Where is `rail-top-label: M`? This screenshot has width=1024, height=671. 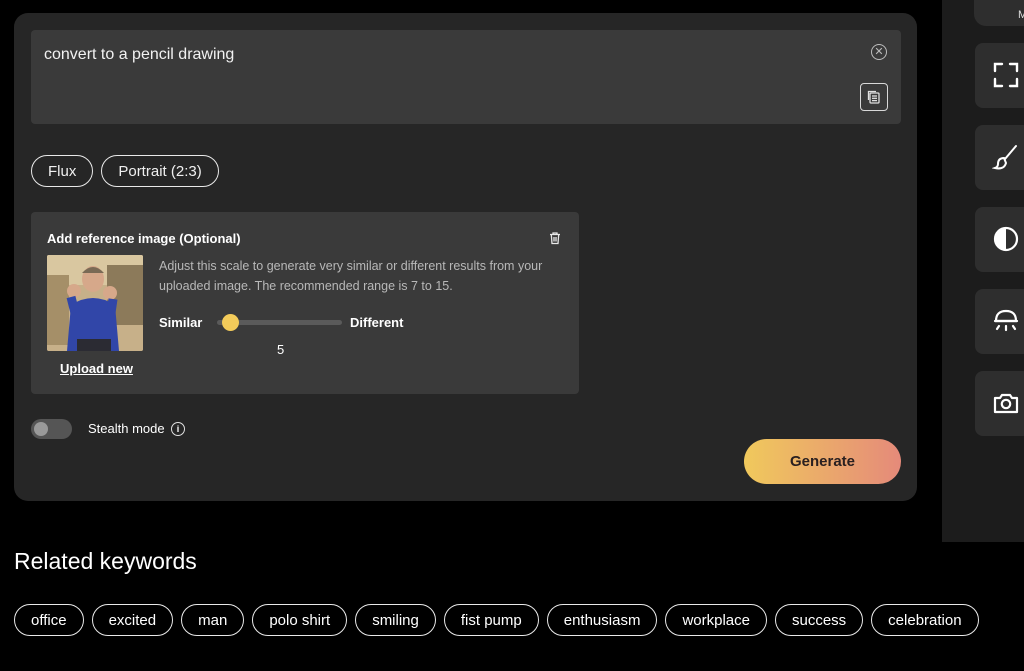 rail-top-label: M is located at coordinates (1021, 15).